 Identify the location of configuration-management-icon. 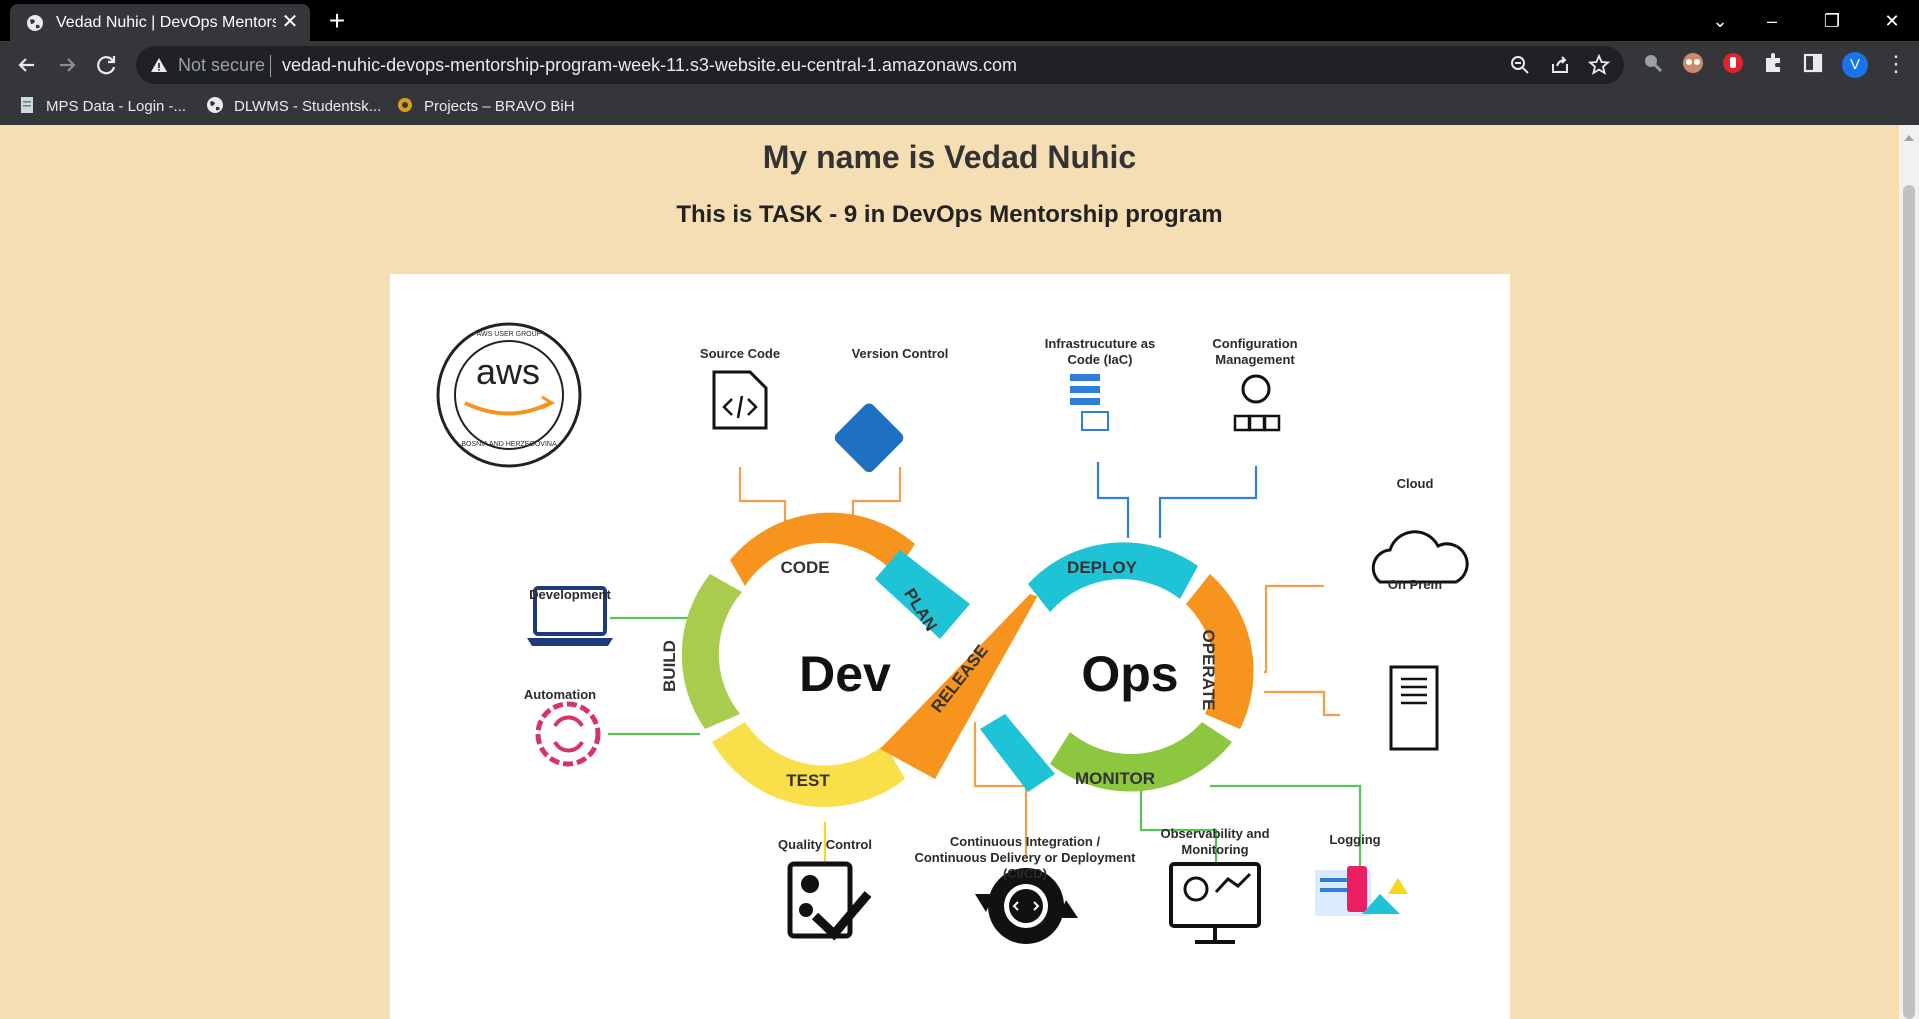
(1257, 403).